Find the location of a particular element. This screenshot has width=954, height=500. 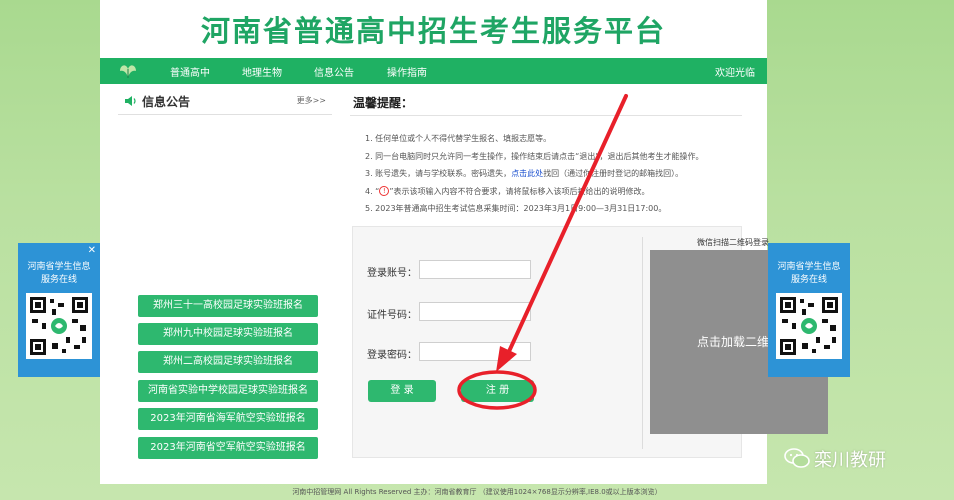

register-button: 注 册 is located at coordinates (497, 391).